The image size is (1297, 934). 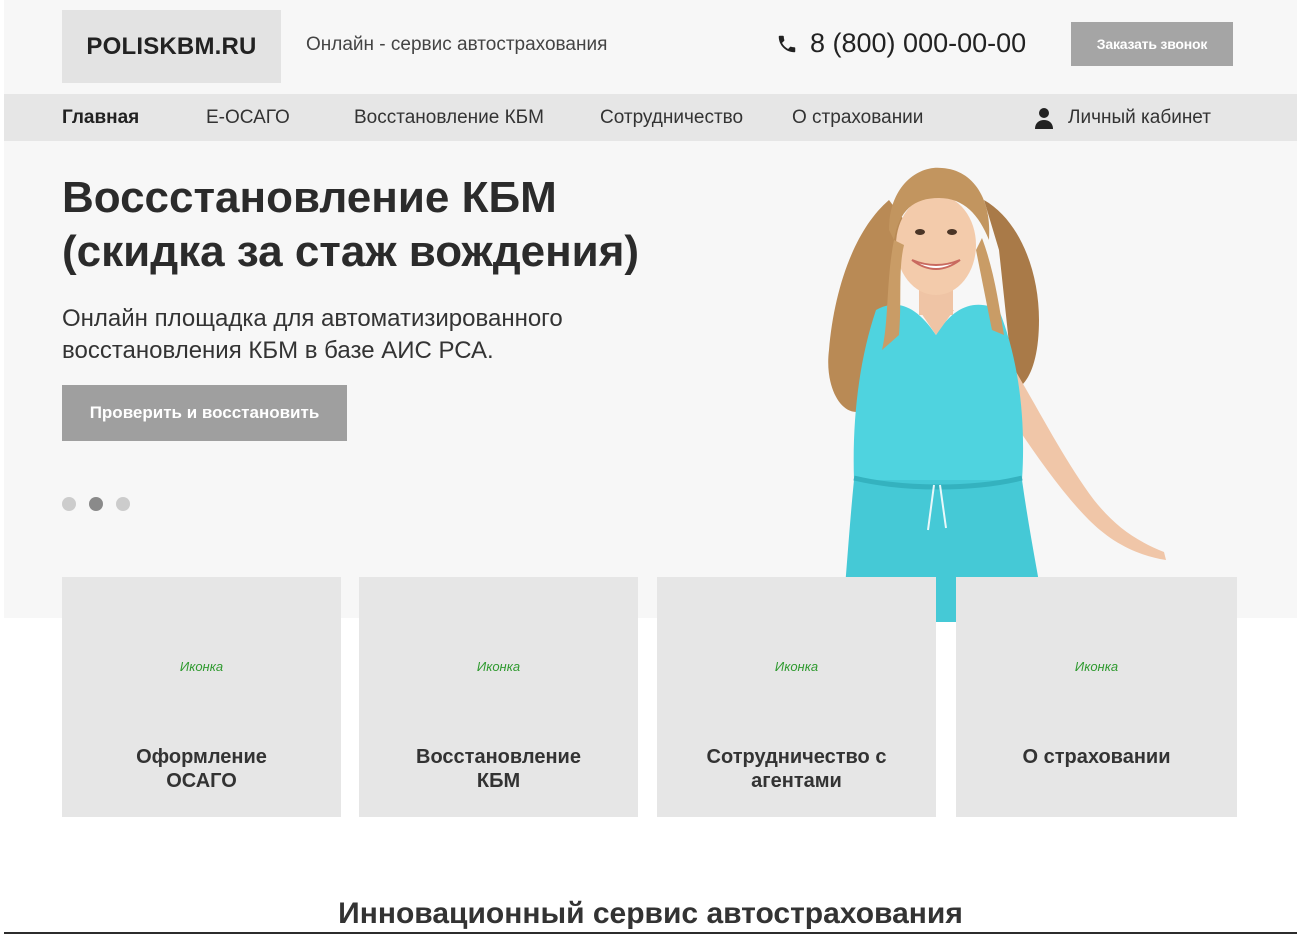 I want to click on card-title: Оформление ОСАГО, so click(x=201, y=769).